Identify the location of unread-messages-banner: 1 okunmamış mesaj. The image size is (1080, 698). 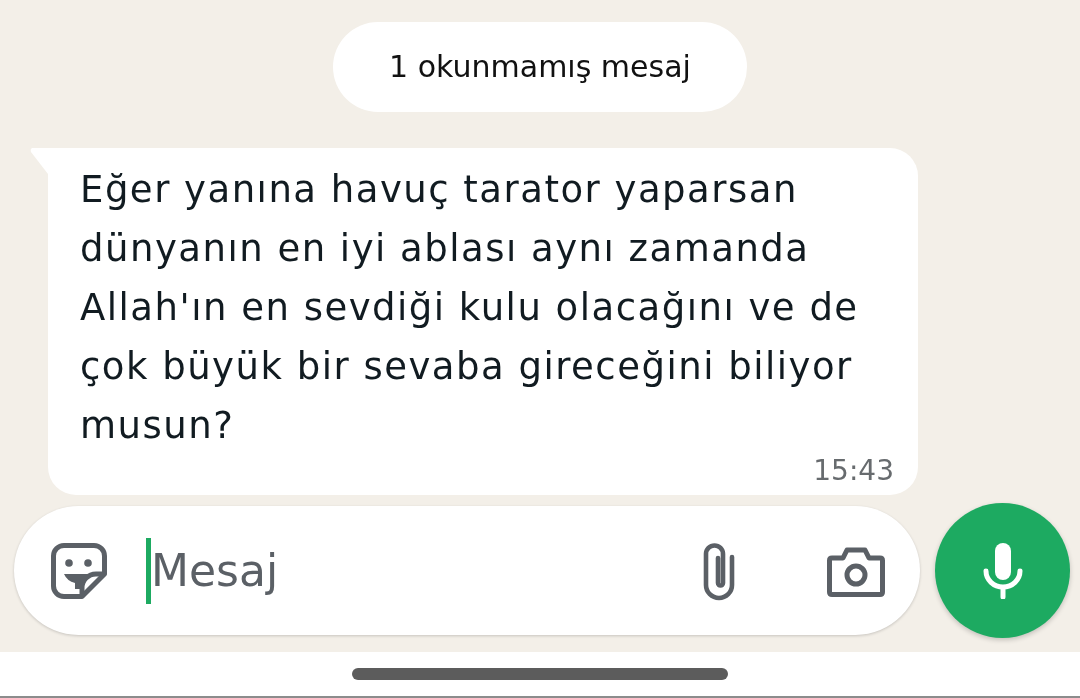
(540, 67).